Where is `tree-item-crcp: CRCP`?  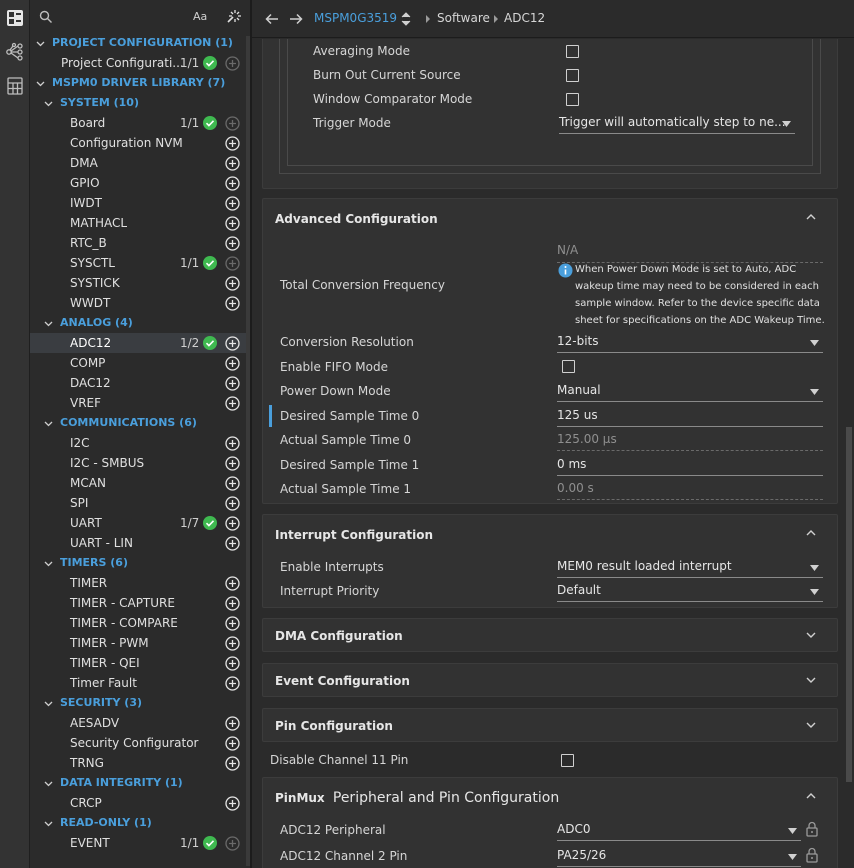
tree-item-crcp: CRCP is located at coordinates (140, 803).